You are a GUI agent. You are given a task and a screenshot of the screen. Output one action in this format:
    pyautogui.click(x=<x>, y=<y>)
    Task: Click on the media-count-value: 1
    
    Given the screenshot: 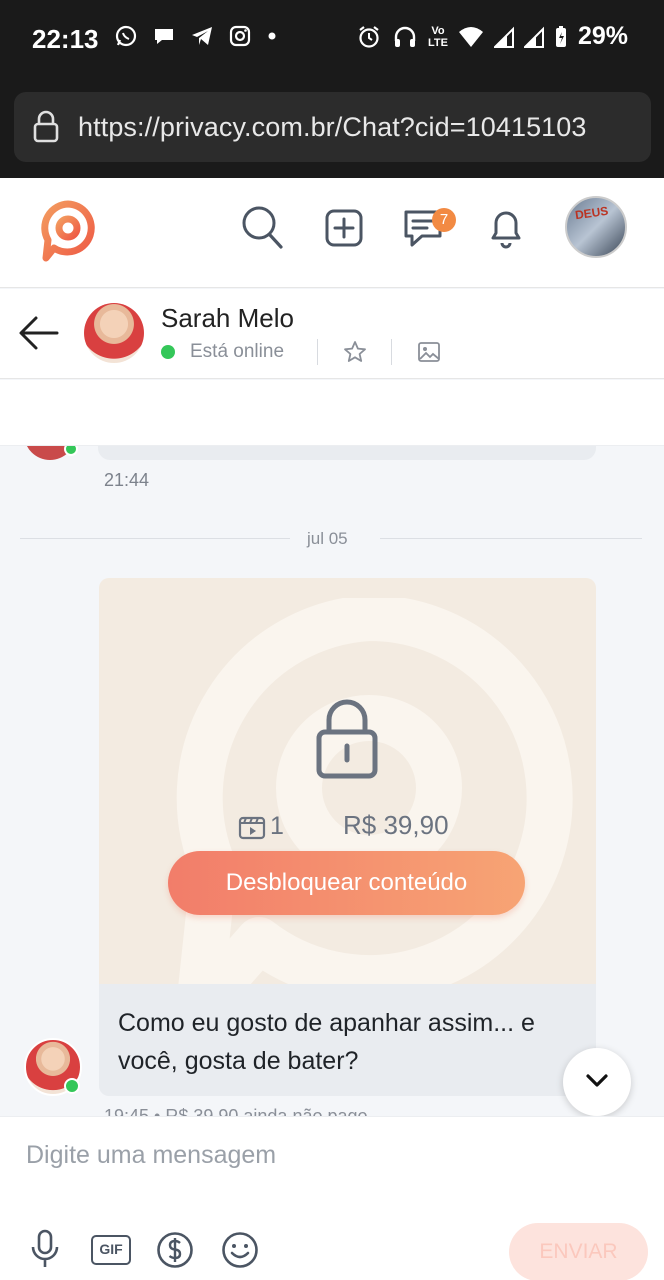 What is the action you would take?
    pyautogui.click(x=277, y=826)
    